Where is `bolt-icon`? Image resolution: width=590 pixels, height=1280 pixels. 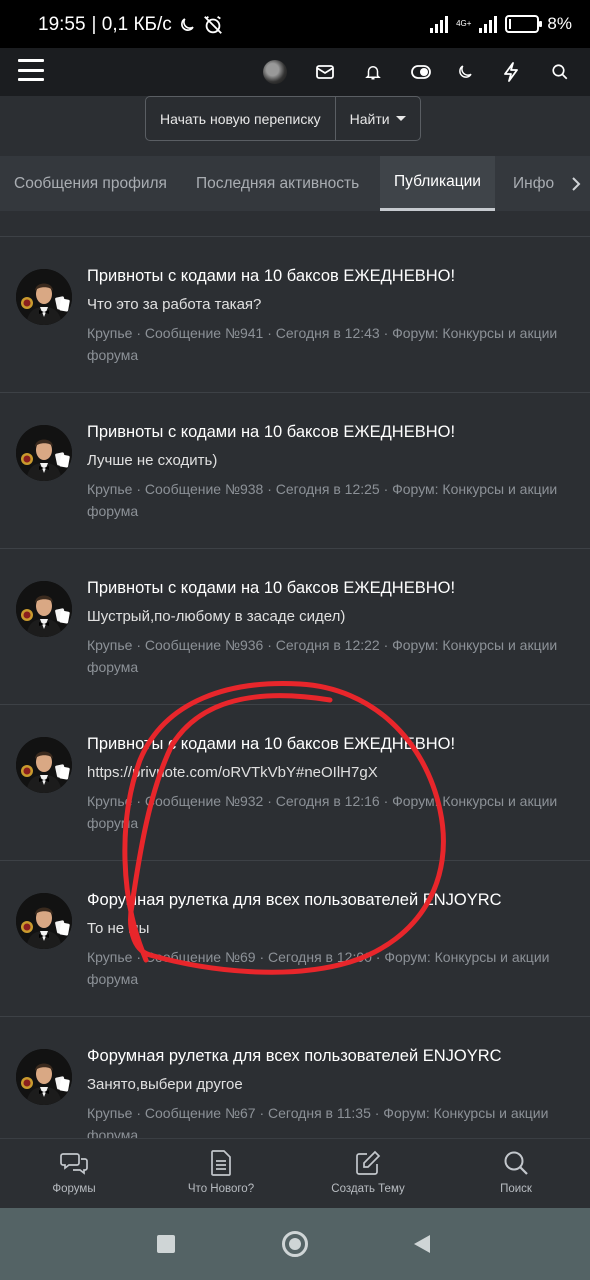 bolt-icon is located at coordinates (511, 72).